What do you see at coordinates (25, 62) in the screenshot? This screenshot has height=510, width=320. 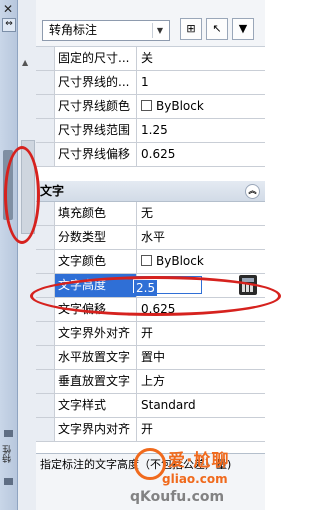 I see `scroll-up-icon: ▲` at bounding box center [25, 62].